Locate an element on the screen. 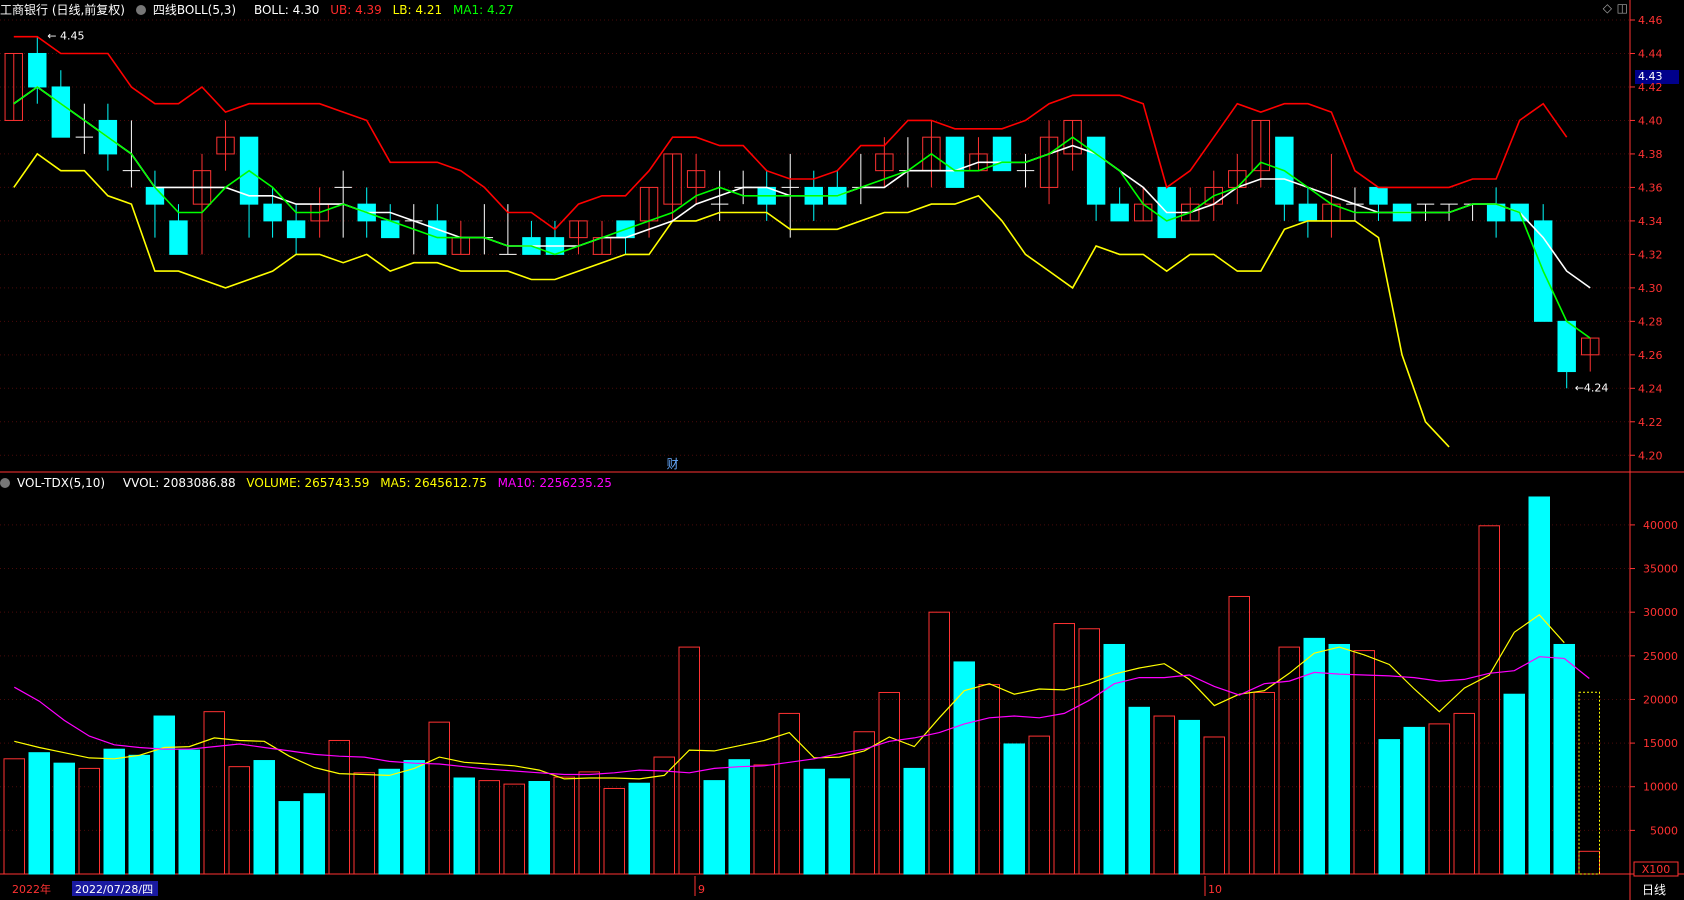  max-price-label: ← 4.45 is located at coordinates (65, 36).